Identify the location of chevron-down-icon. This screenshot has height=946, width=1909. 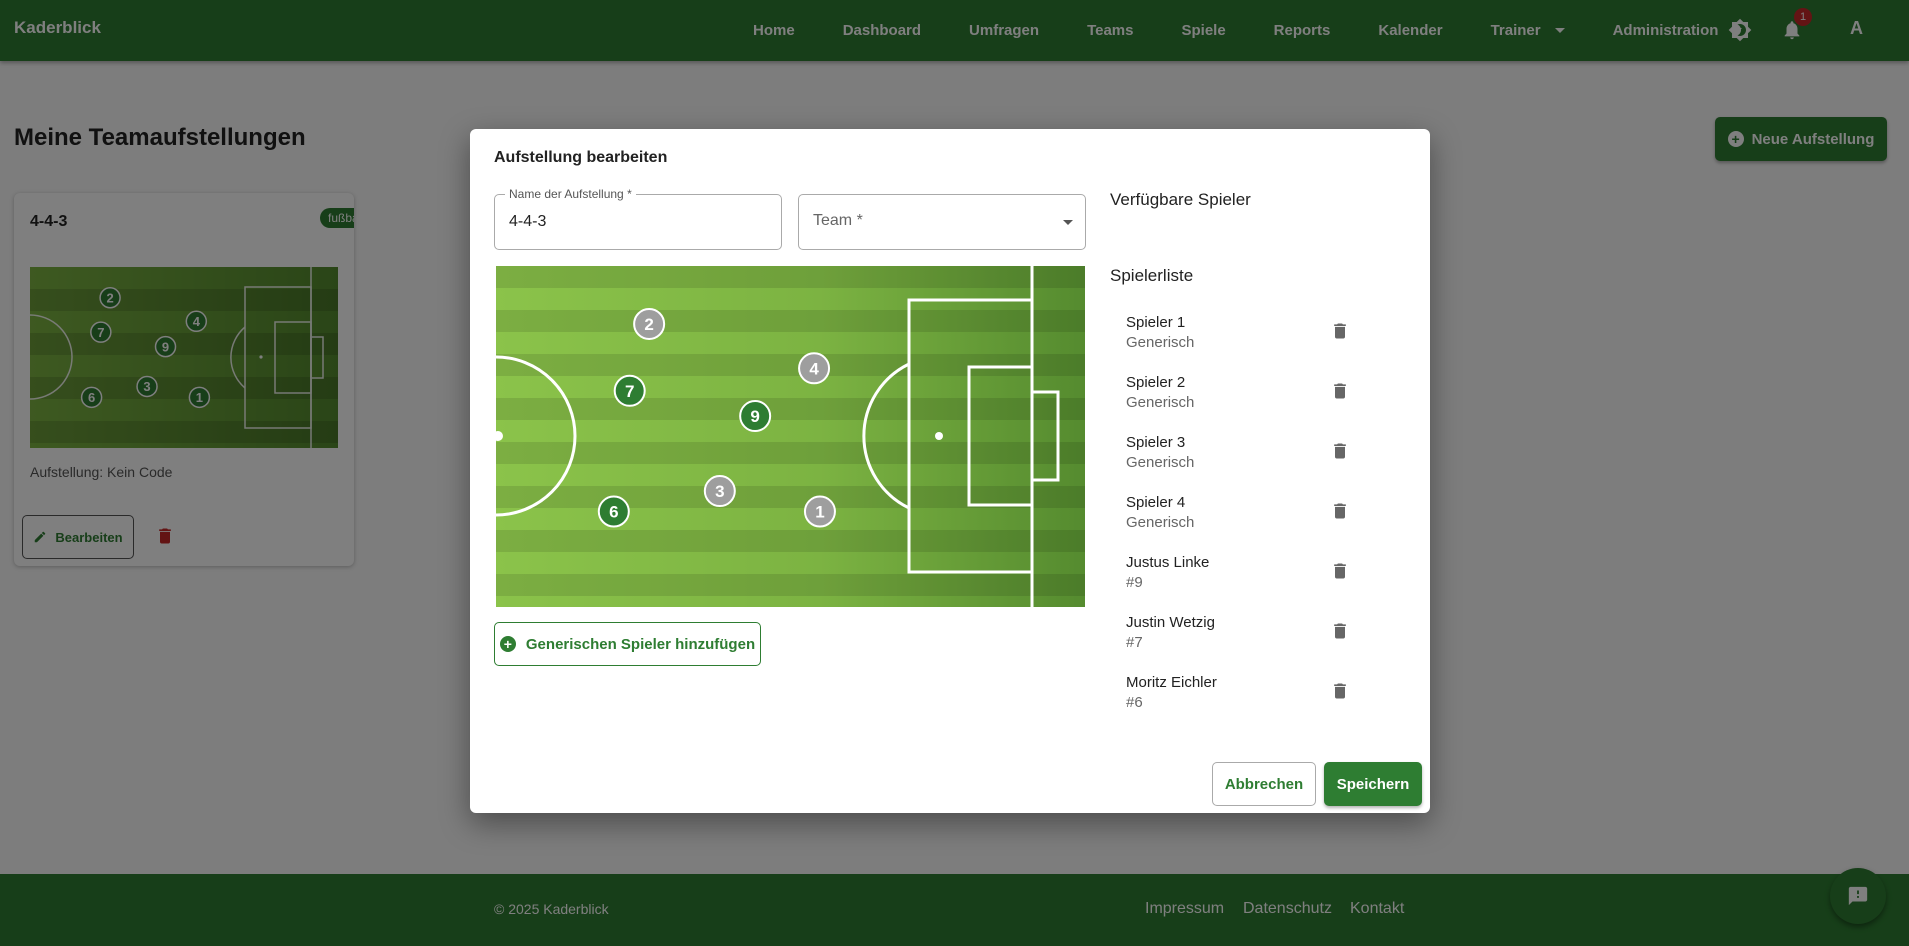
(1068, 222).